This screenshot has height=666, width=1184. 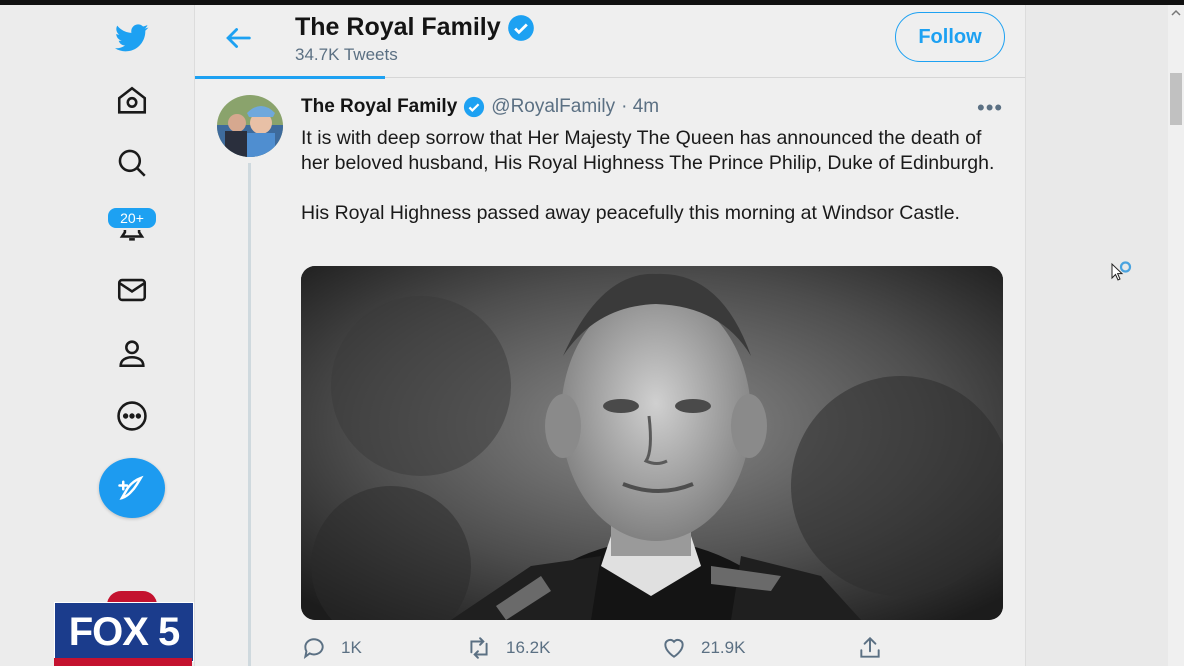 I want to click on profile-icon, so click(x=132, y=354).